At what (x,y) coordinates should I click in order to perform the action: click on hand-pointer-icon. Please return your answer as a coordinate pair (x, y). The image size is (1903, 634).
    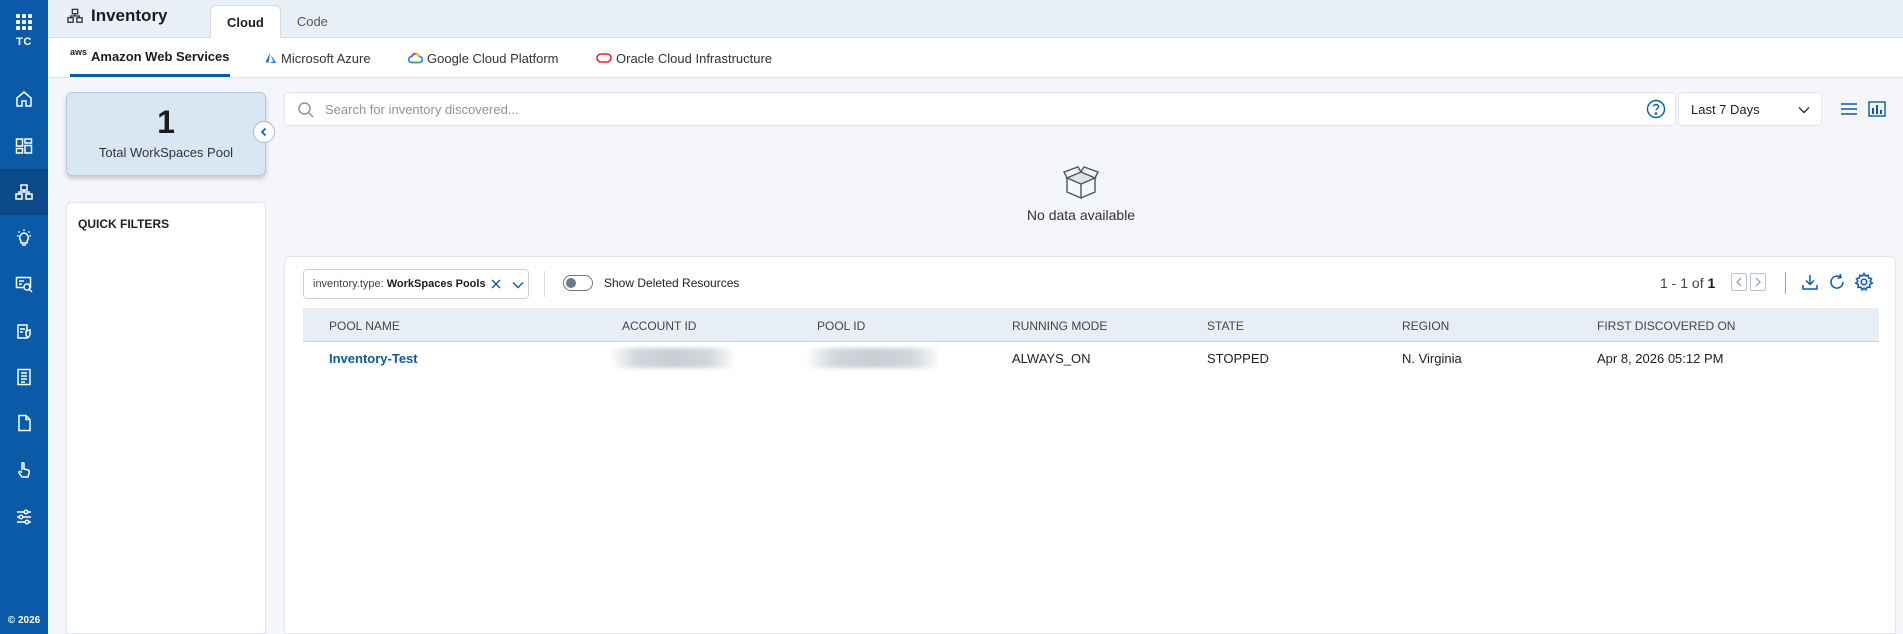
    Looking at the image, I should click on (24, 470).